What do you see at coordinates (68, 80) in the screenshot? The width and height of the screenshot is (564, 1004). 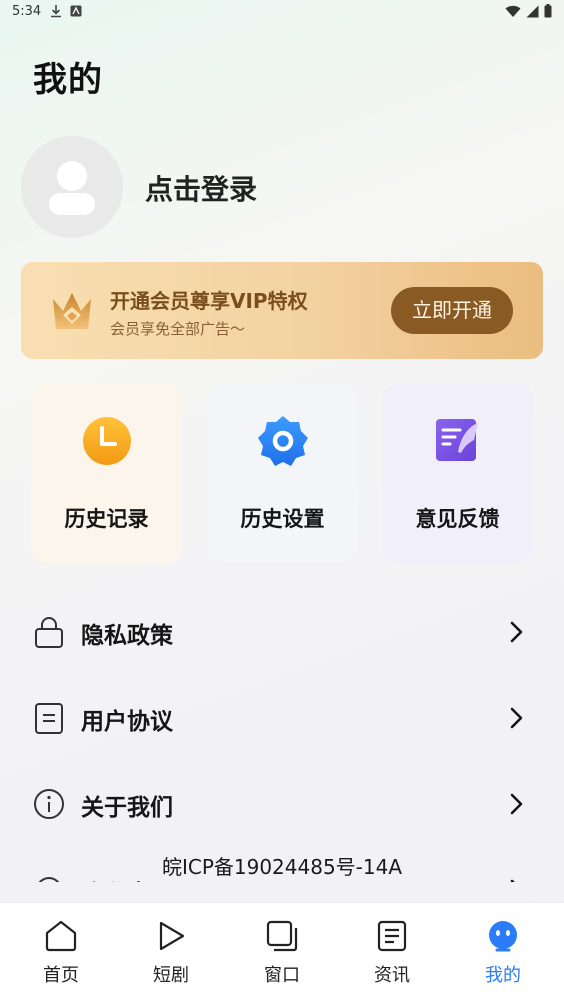 I see `page-title: 我的` at bounding box center [68, 80].